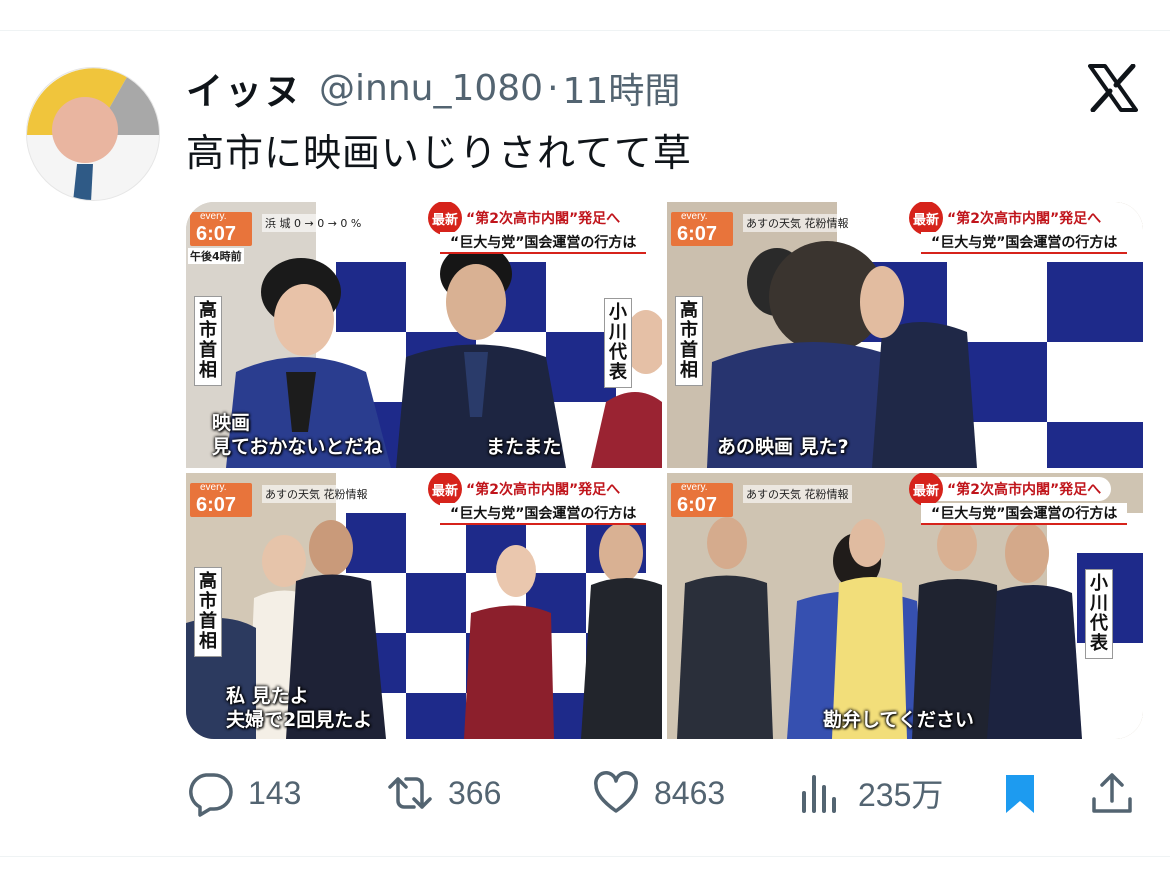 This screenshot has width=1170, height=873. What do you see at coordinates (898, 720) in the screenshot?
I see `subtitle-line: 勘弁してください` at bounding box center [898, 720].